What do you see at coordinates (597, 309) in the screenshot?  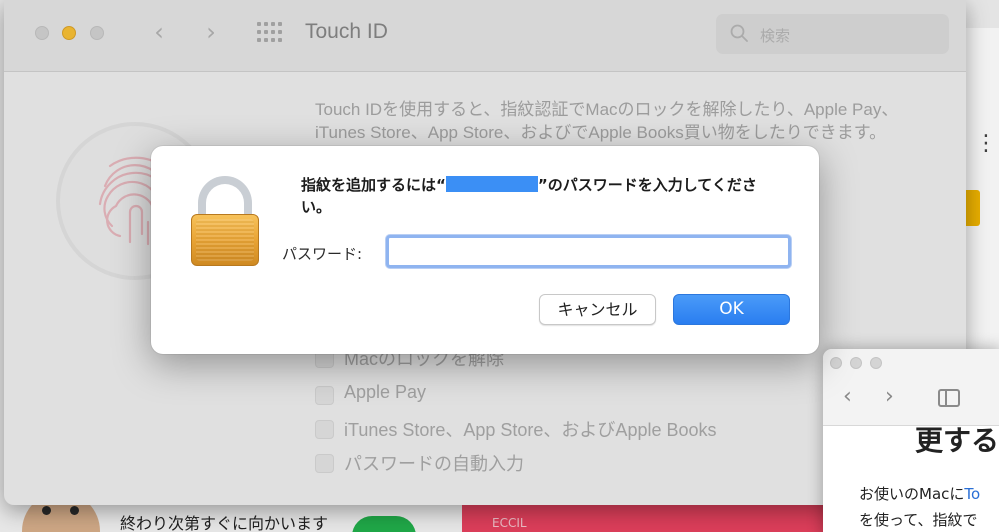 I see `cancel-button: キャンセル` at bounding box center [597, 309].